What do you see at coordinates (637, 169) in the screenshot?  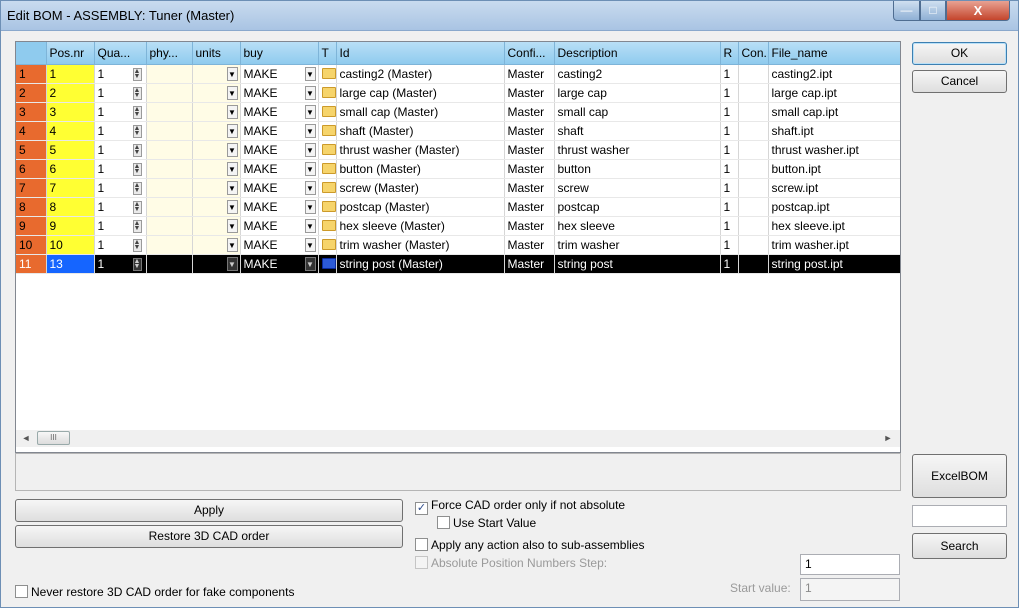 I see `description-cell: button` at bounding box center [637, 169].